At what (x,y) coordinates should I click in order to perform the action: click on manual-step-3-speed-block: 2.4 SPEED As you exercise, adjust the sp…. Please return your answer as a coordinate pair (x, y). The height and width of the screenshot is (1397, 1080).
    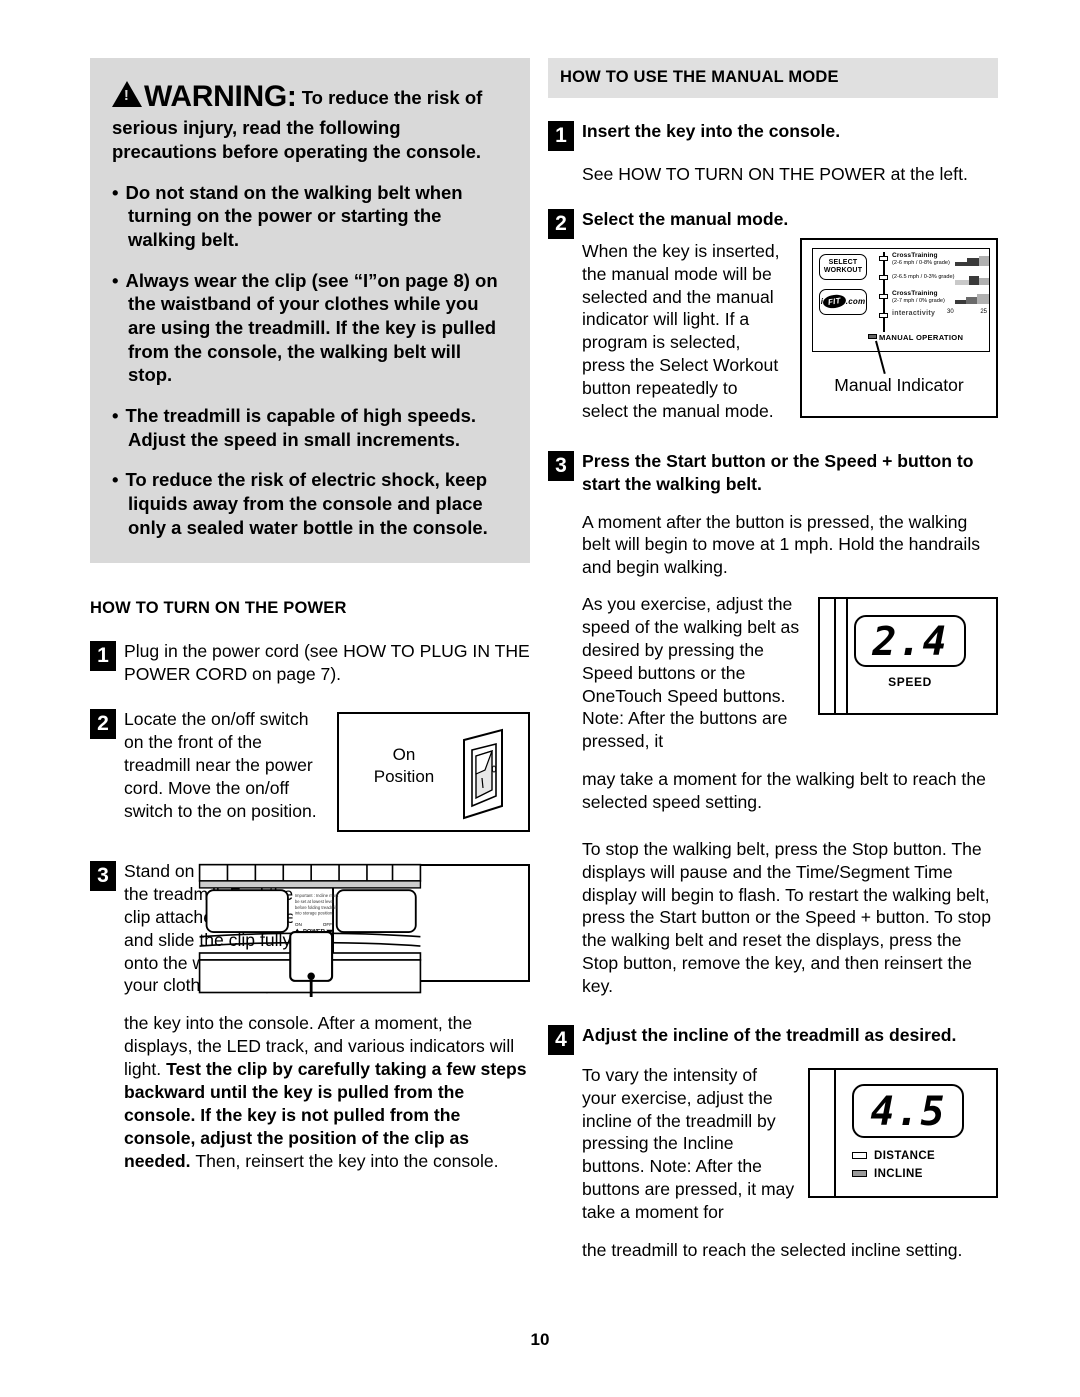
    Looking at the image, I should click on (773, 673).